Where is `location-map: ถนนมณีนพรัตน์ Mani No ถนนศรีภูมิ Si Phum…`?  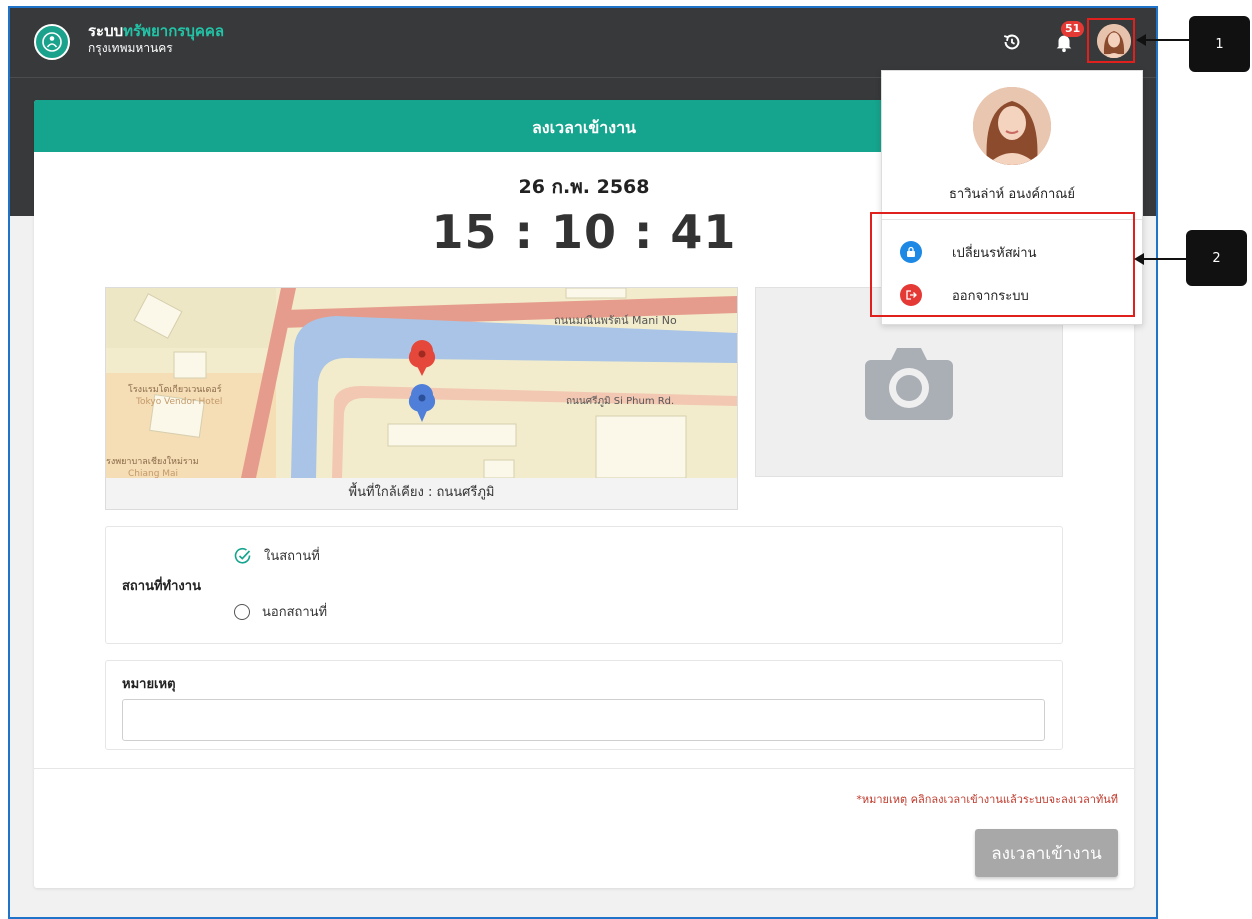
location-map: ถนนมณีนพรัตน์ Mani No ถนนศรีภูมิ Si Phum… is located at coordinates (421, 398).